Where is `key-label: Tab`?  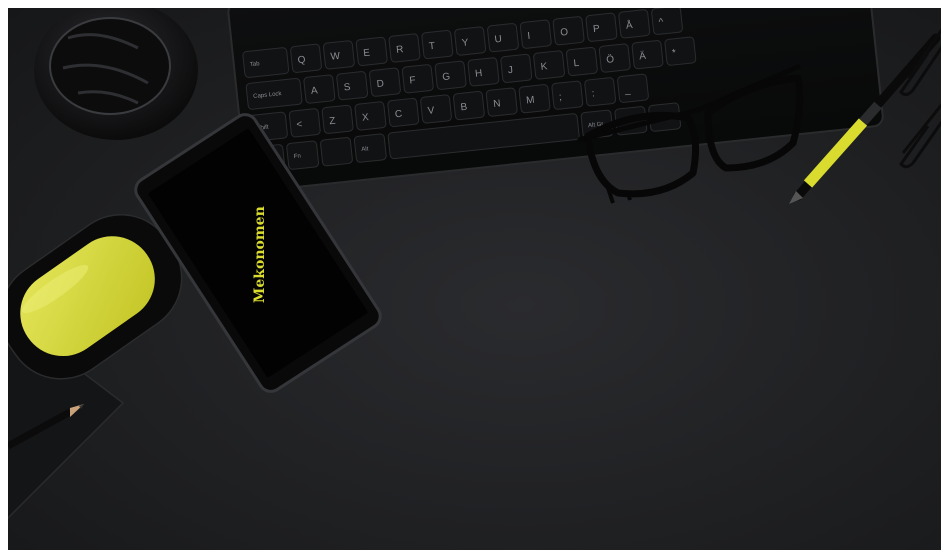 key-label: Tab is located at coordinates (255, 64).